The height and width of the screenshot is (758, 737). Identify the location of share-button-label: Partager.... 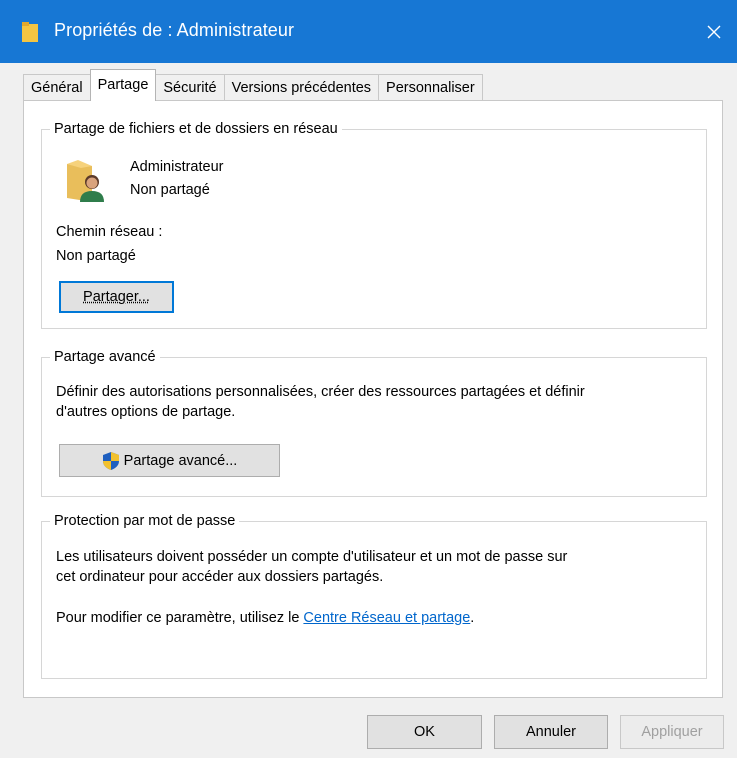
(116, 297).